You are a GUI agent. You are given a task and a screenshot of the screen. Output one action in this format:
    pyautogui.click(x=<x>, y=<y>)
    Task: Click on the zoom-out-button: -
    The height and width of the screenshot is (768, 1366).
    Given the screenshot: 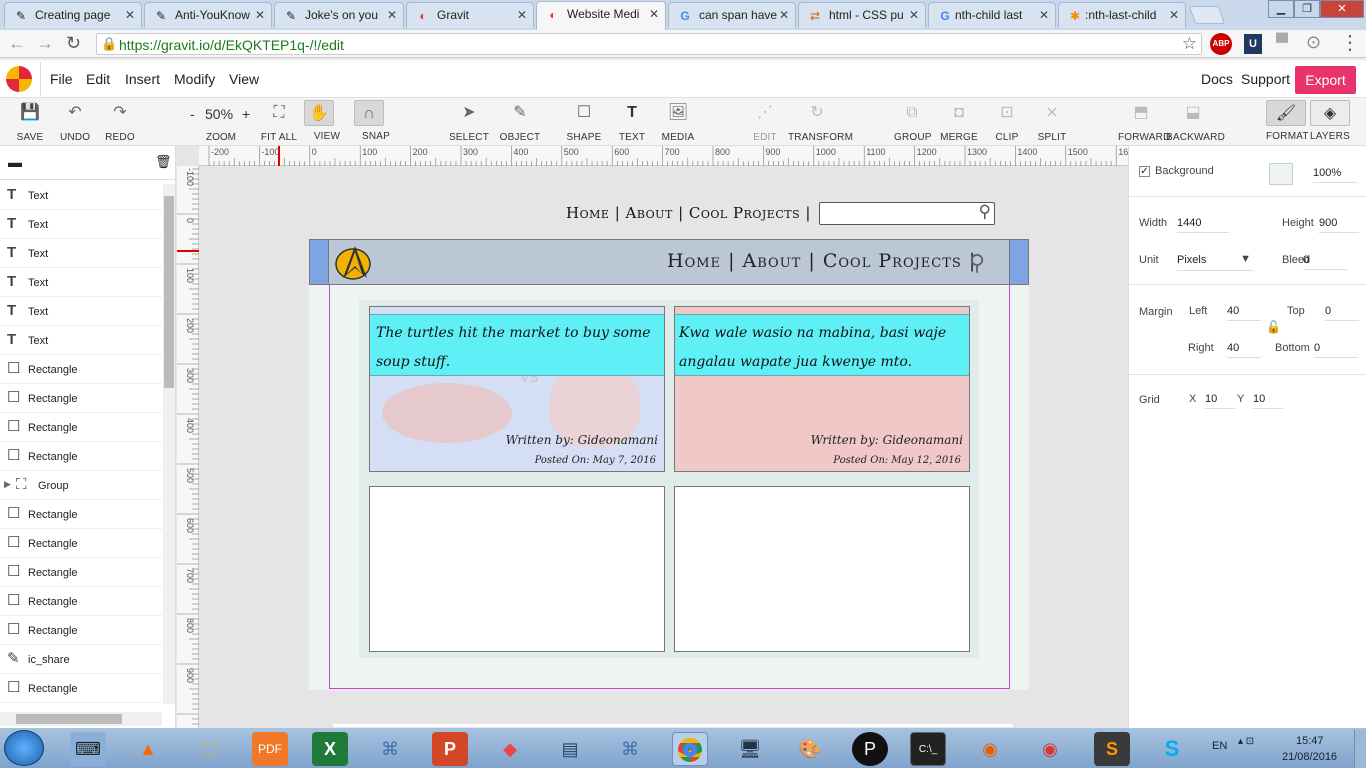 What is the action you would take?
    pyautogui.click(x=192, y=114)
    